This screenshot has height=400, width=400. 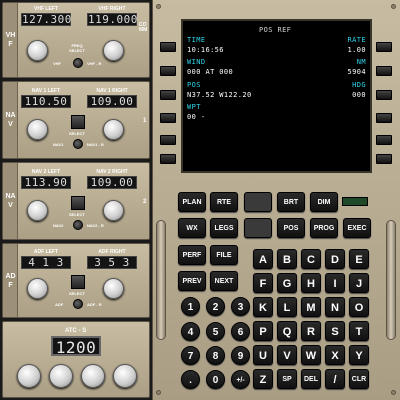 What do you see at coordinates (324, 228) in the screenshot?
I see `prog-key: PROG` at bounding box center [324, 228].